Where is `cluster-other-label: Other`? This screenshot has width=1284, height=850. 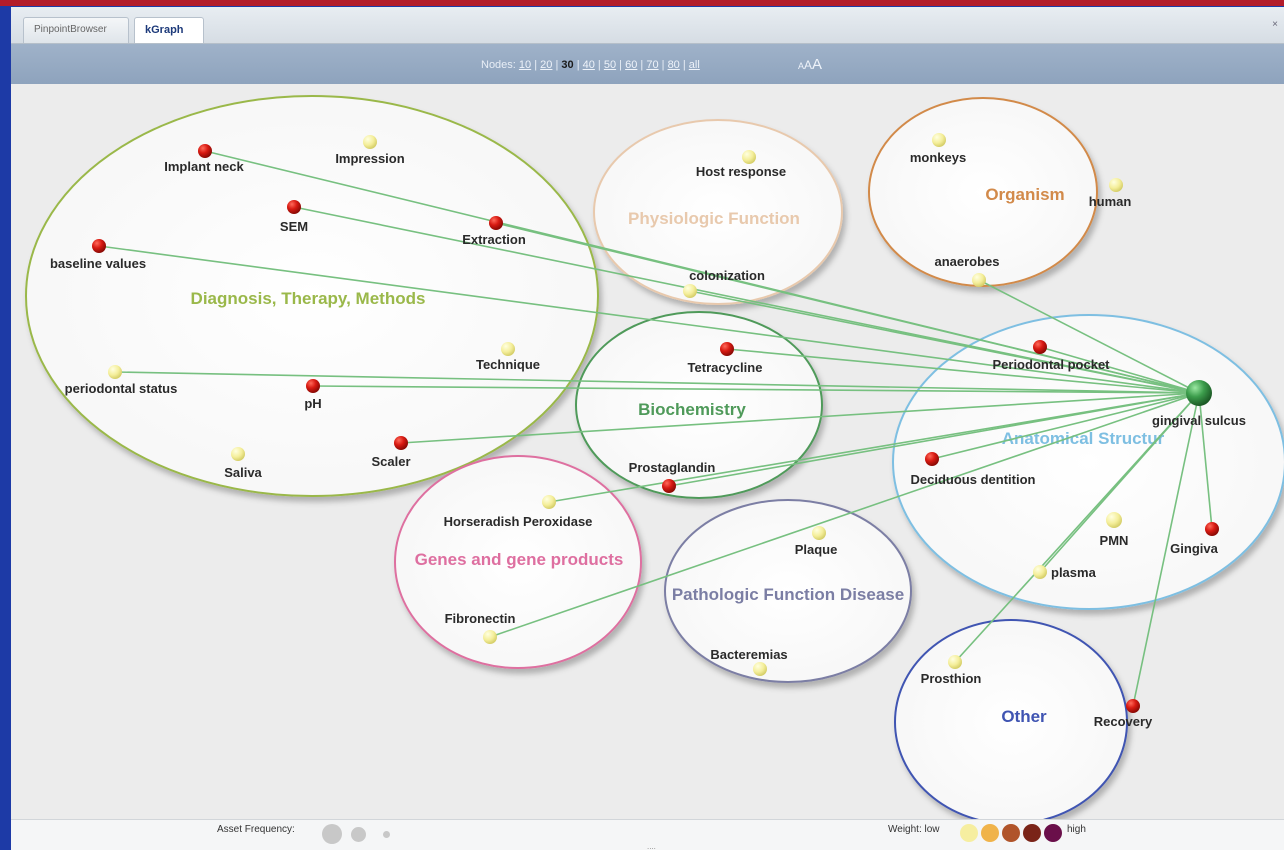 cluster-other-label: Other is located at coordinates (1024, 716).